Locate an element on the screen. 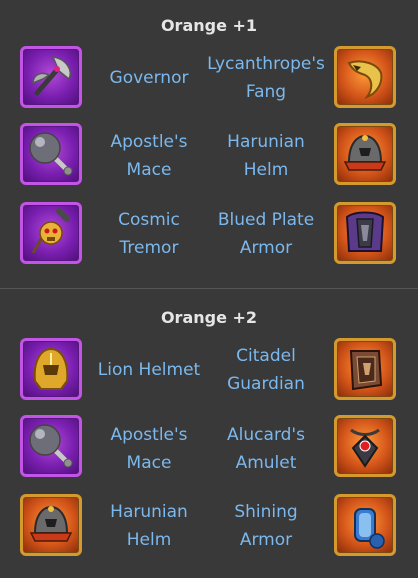  item-name: Lycanthrope's Fang is located at coordinates (266, 78).